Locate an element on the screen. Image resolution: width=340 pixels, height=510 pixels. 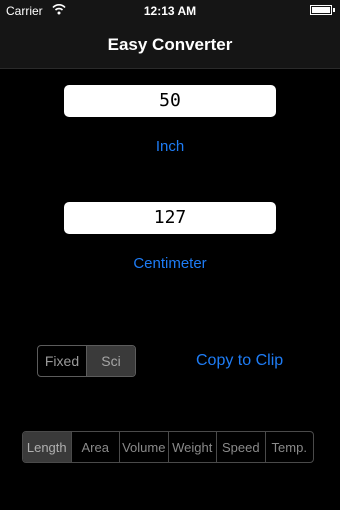
to-value-input is located at coordinates (170, 218).